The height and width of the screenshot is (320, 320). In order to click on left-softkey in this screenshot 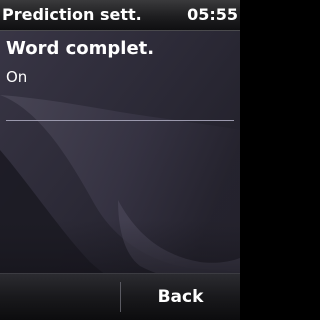, I will do `click(60, 297)`.